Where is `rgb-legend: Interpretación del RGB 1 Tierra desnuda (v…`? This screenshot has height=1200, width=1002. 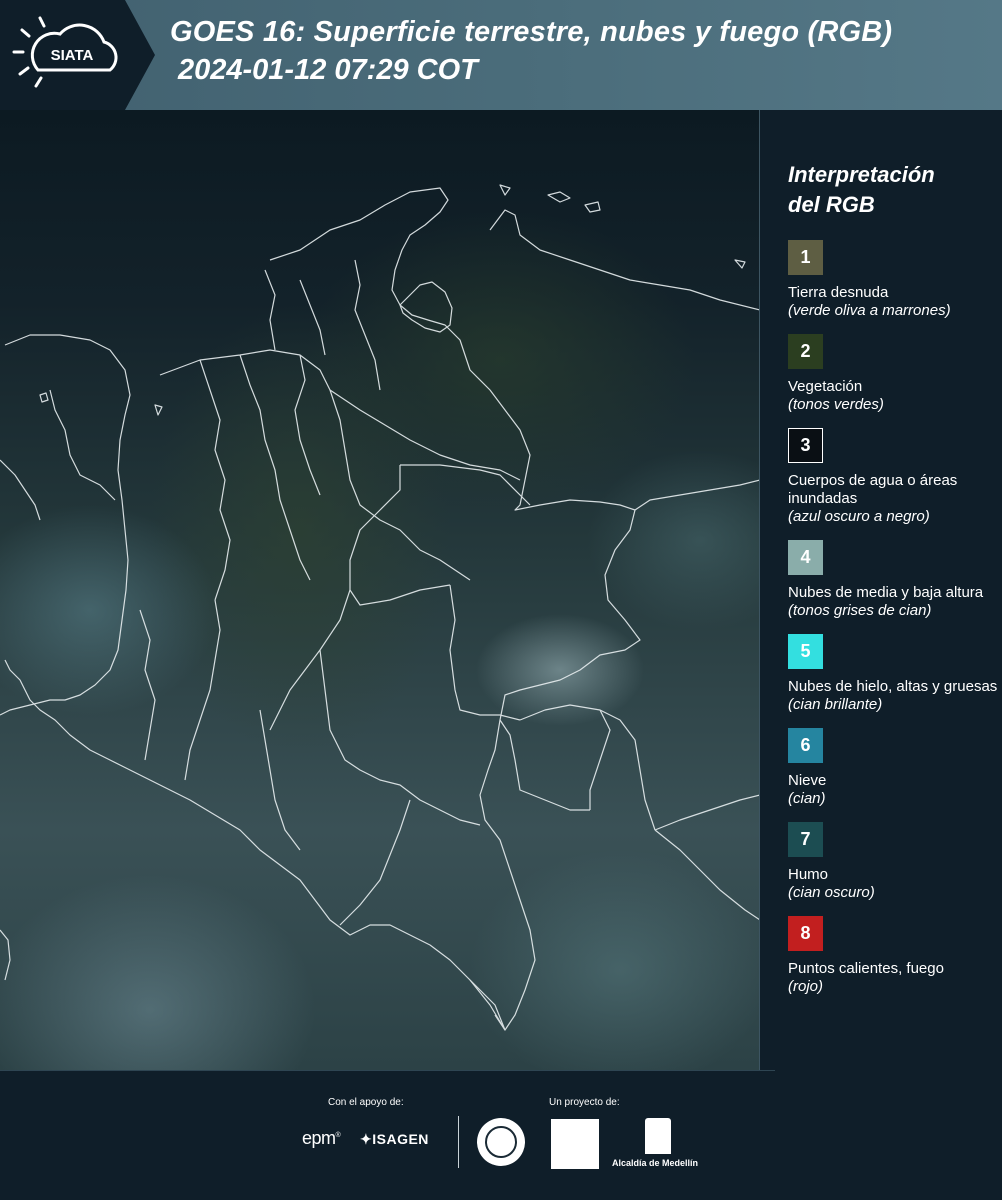
rgb-legend: Interpretación del RGB 1 Tierra desnuda (v… is located at coordinates (893, 585).